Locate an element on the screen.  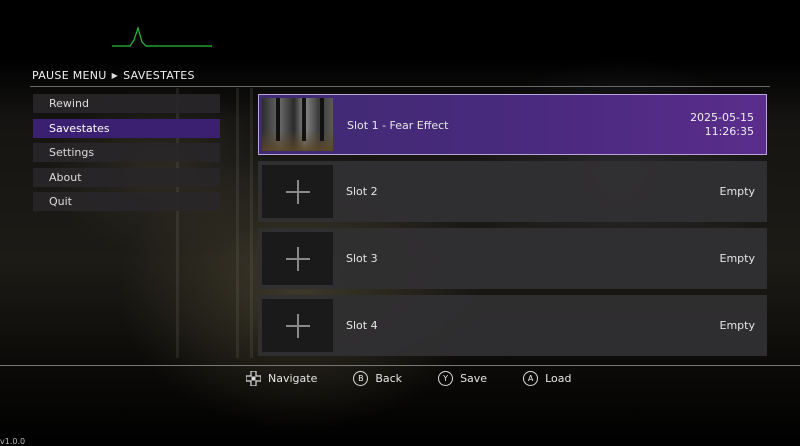
a-button-icon: A is located at coordinates (531, 378).